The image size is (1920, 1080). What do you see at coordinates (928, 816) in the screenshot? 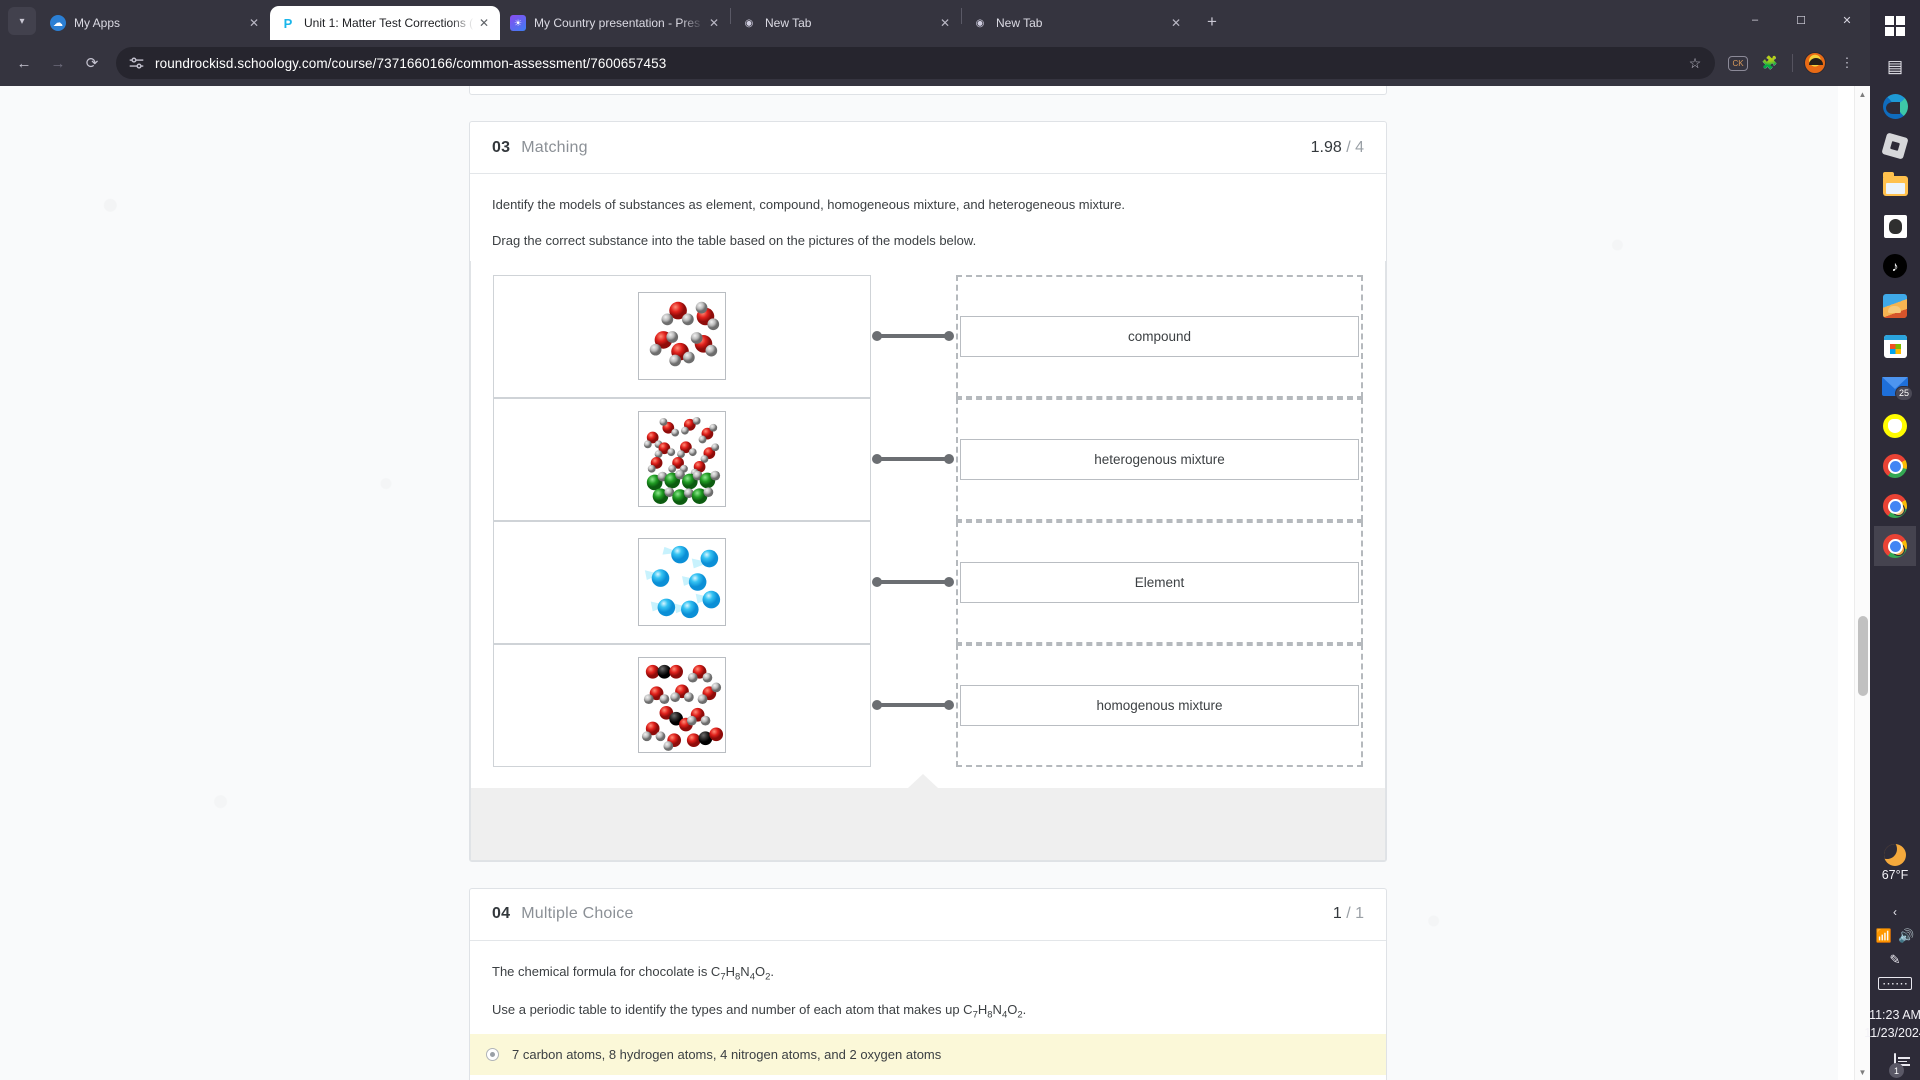
I see `matching-answer-bank` at bounding box center [928, 816].